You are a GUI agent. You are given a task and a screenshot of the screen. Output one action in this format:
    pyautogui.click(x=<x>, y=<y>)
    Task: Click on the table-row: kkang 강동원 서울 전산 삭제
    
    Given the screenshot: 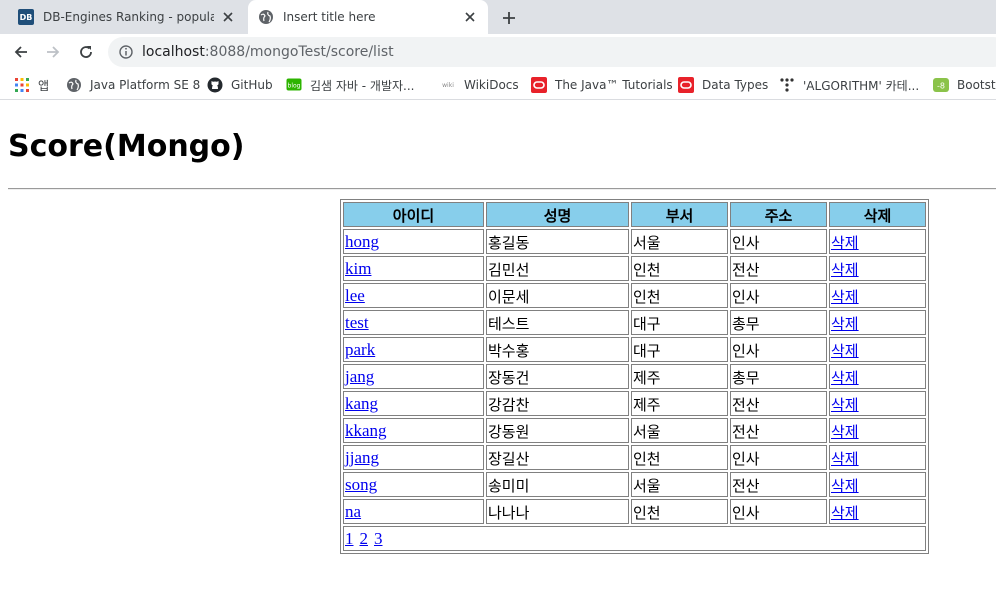 What is the action you would take?
    pyautogui.click(x=634, y=430)
    